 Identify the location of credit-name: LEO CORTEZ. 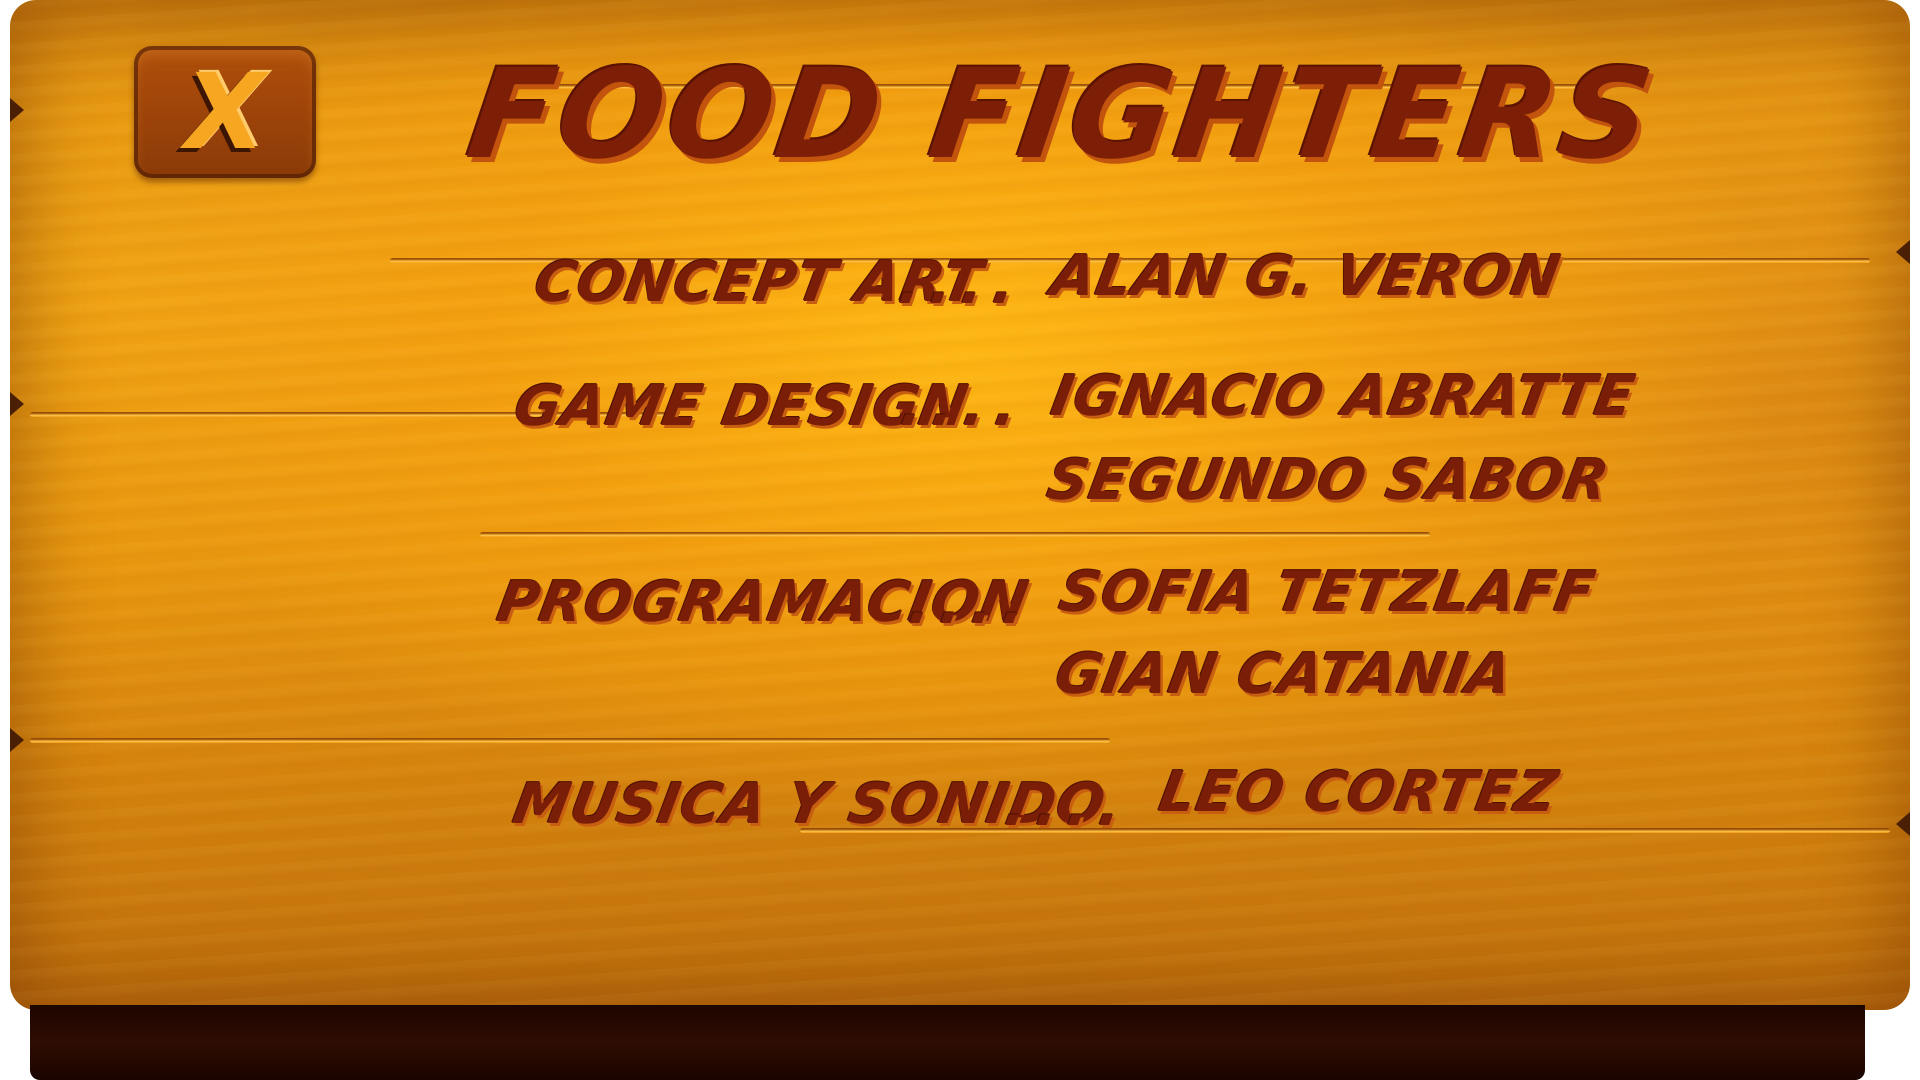
(1359, 792).